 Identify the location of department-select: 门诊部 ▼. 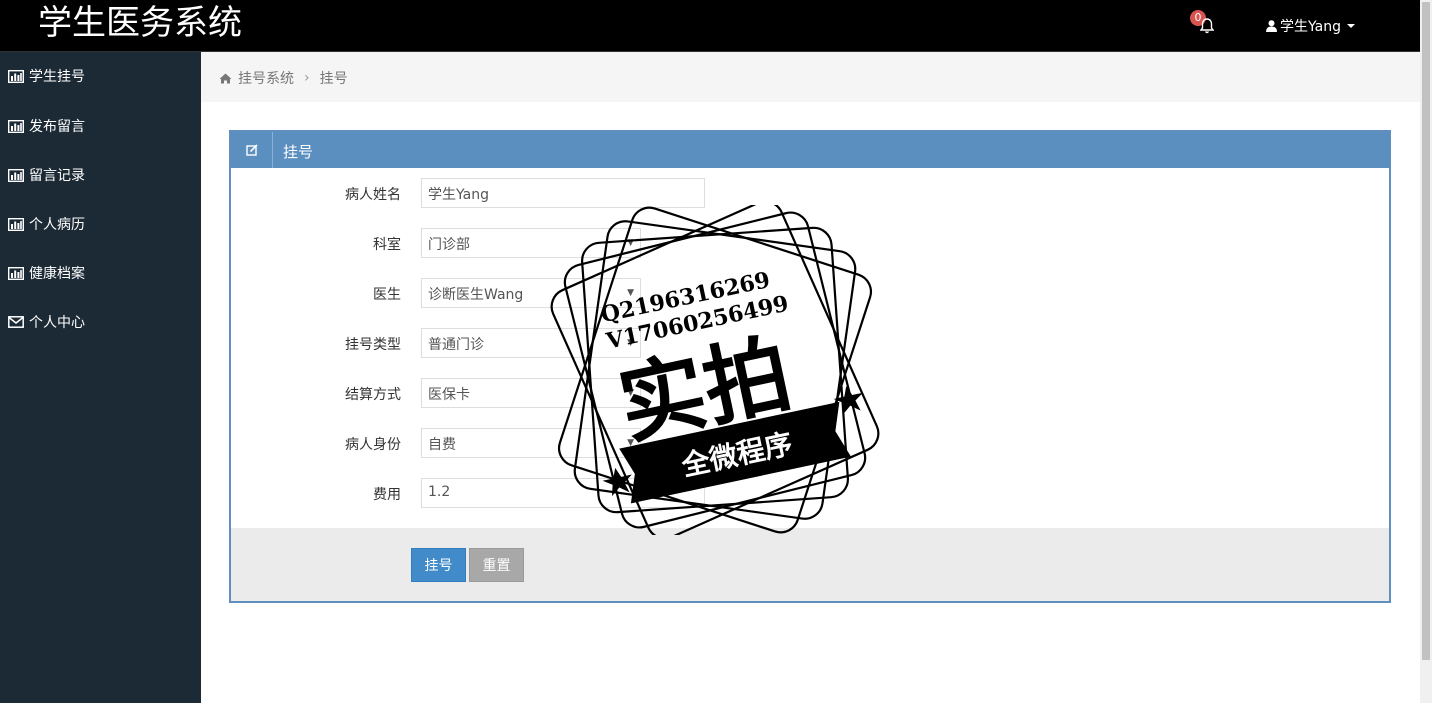
(531, 243).